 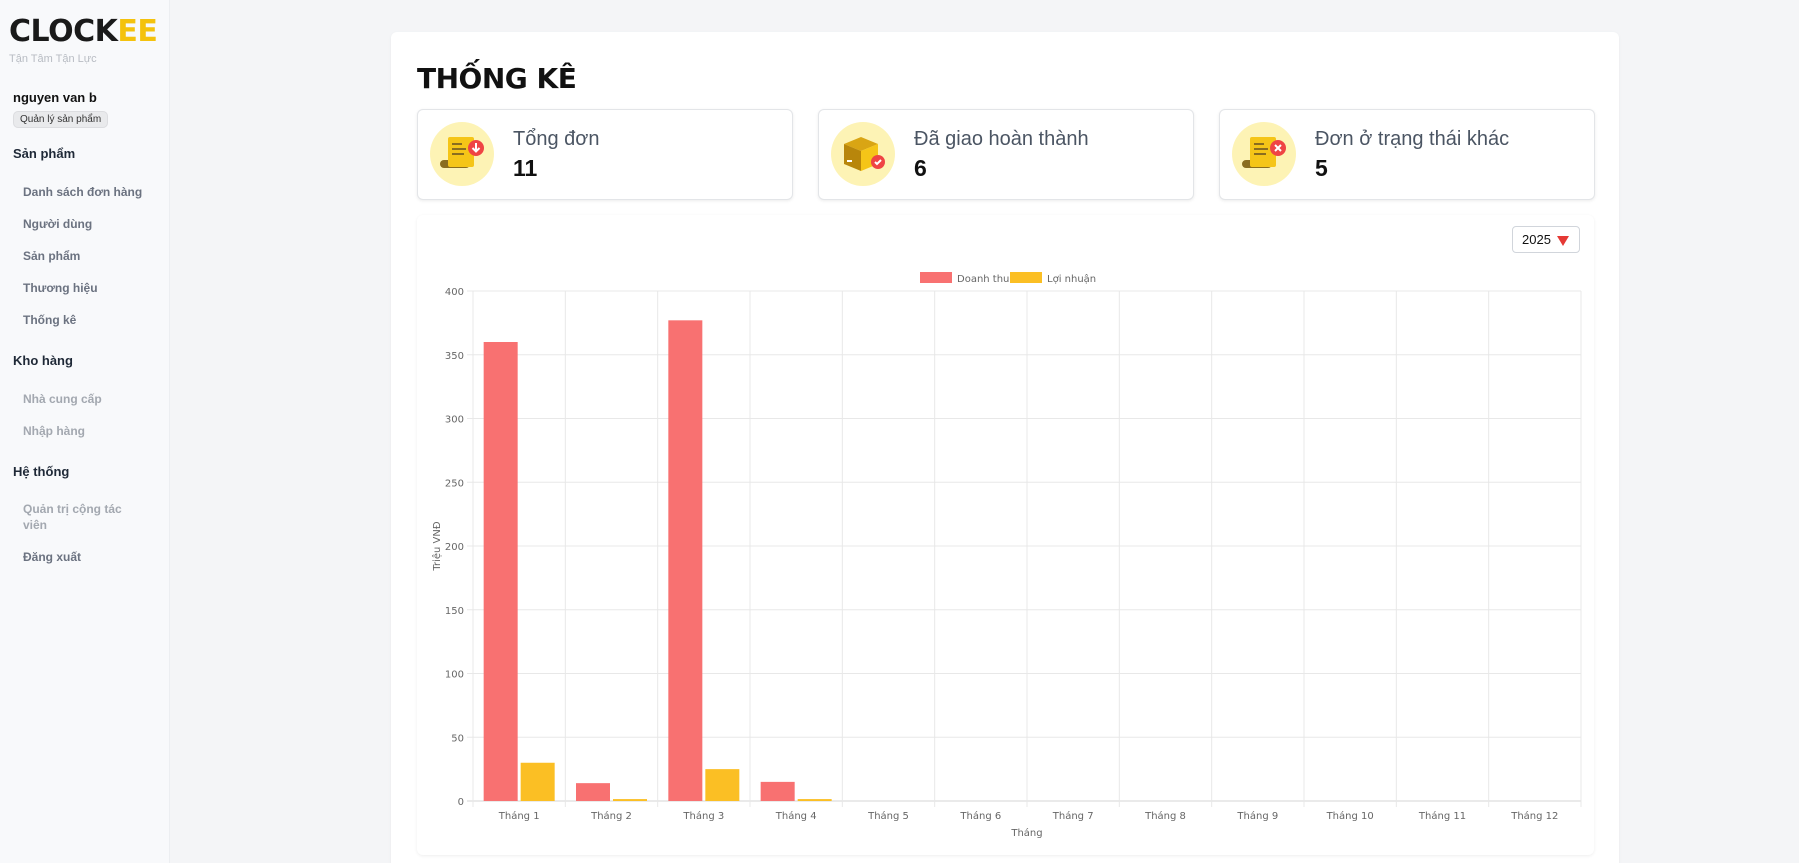 What do you see at coordinates (980, 816) in the screenshot?
I see `x-tick-label: Tháng 6` at bounding box center [980, 816].